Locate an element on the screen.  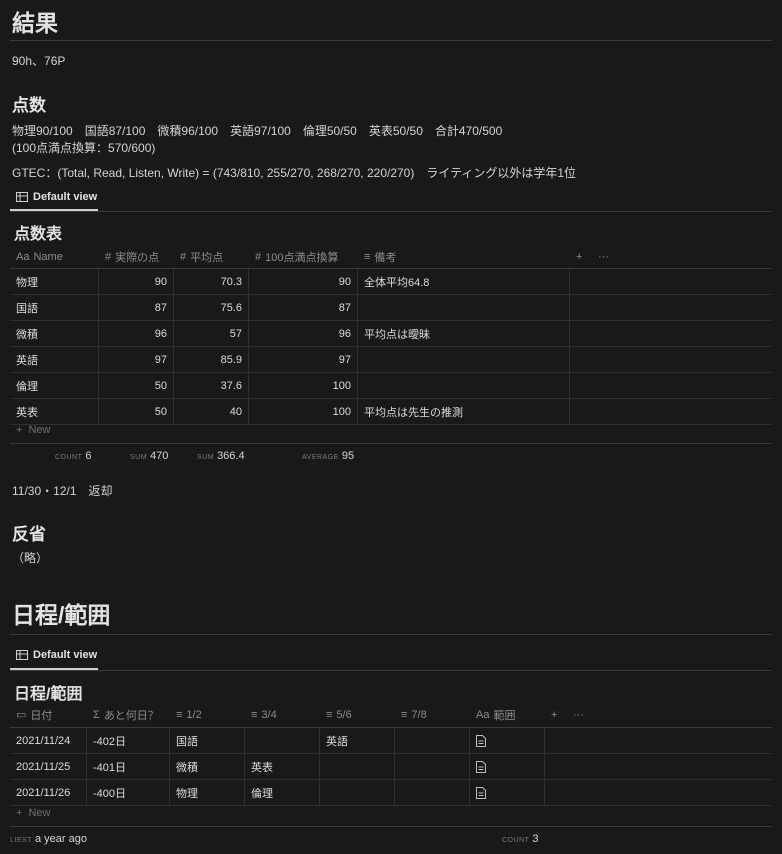
cell-1-2: 物理 is located at coordinates (207, 792).